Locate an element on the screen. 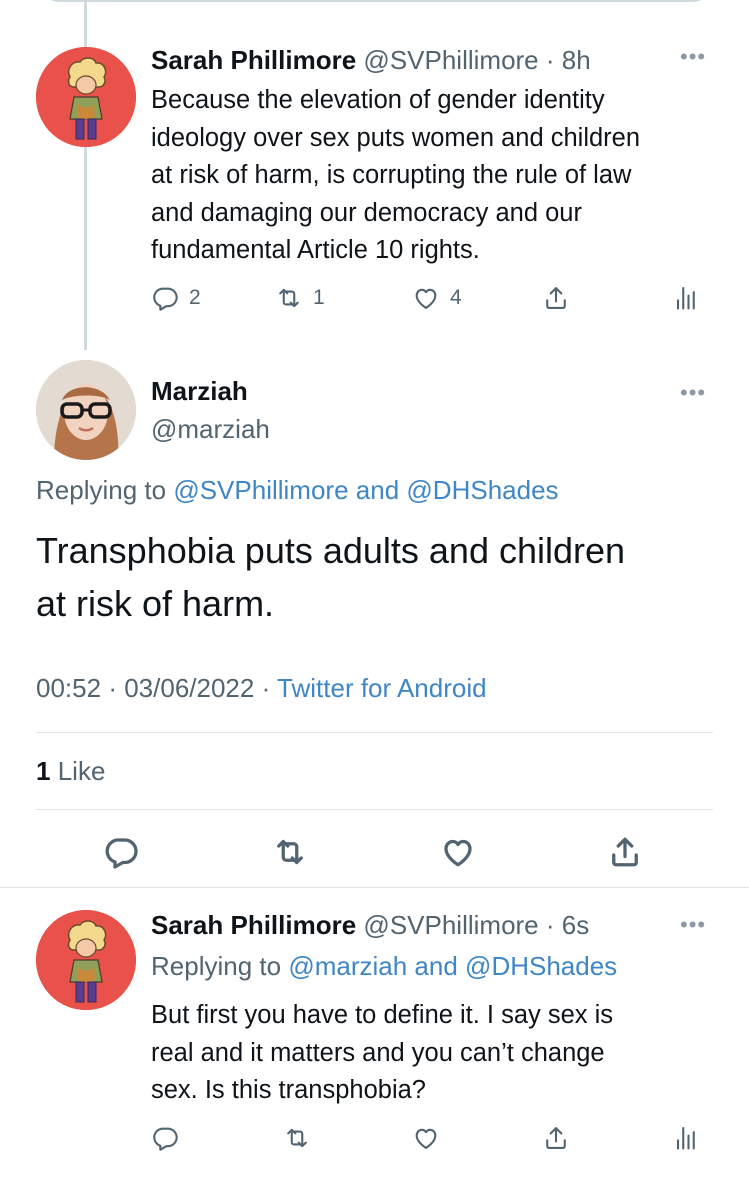 The width and height of the screenshot is (749, 1200). tweet-text-line: fundamental Article 10 rights. is located at coordinates (315, 250).